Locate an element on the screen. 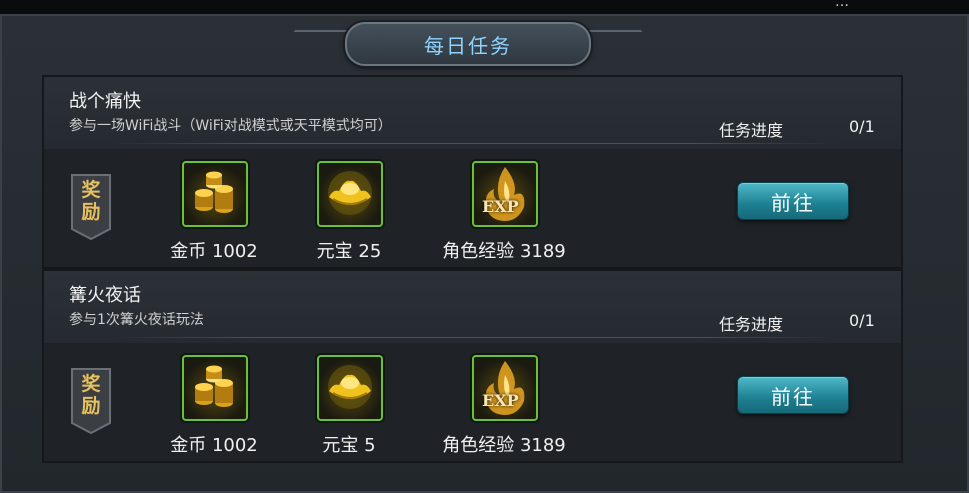  window-title: 每日任务 is located at coordinates (468, 45).